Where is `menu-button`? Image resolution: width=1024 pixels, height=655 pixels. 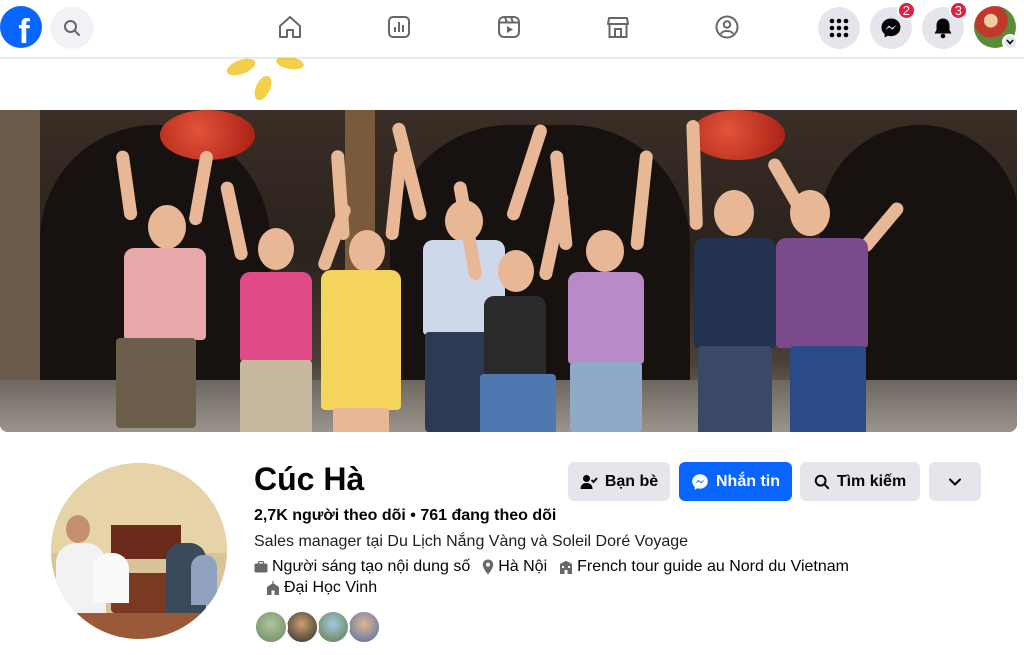
menu-button is located at coordinates (839, 28).